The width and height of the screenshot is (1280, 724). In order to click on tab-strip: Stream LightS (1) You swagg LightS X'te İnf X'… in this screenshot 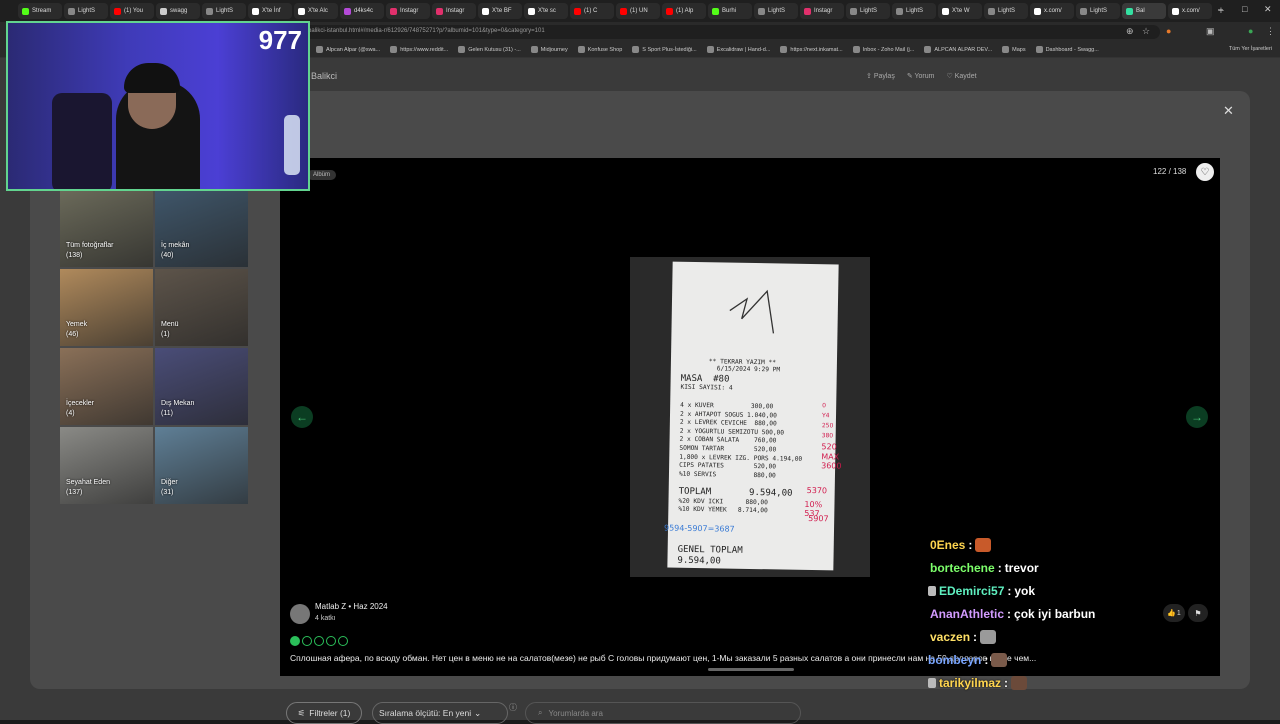, I will do `click(640, 11)`.